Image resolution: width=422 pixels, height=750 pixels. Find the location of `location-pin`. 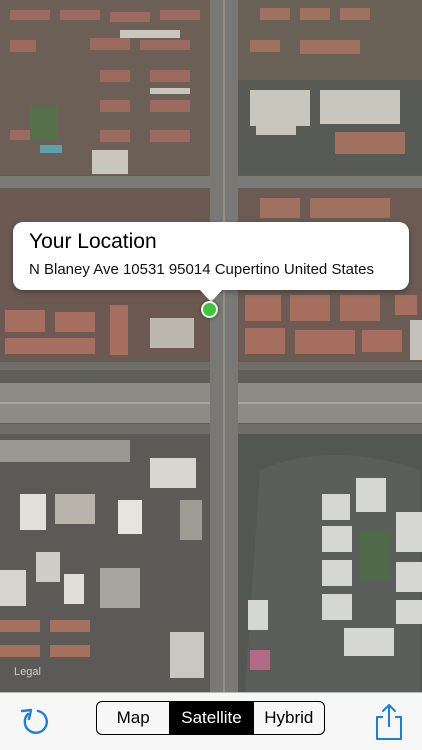

location-pin is located at coordinates (209, 309).